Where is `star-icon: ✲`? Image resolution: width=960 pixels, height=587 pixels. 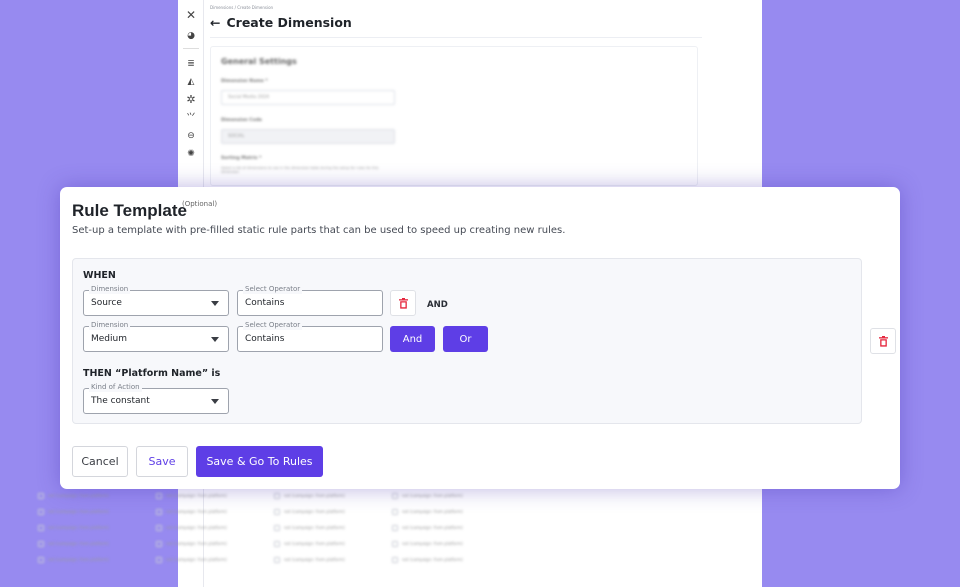 star-icon: ✲ is located at coordinates (191, 100).